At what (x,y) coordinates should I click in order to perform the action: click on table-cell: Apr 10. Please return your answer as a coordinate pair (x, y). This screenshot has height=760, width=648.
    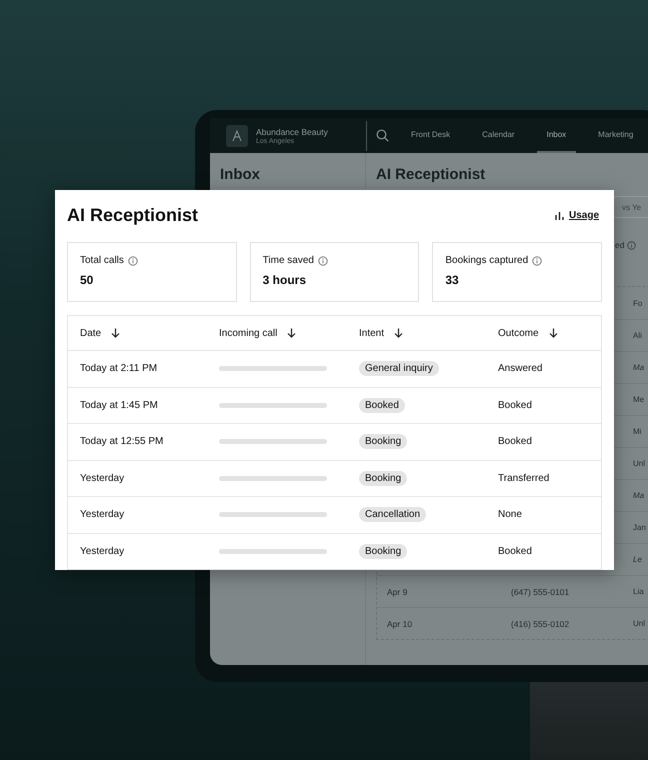
    Looking at the image, I should click on (399, 623).